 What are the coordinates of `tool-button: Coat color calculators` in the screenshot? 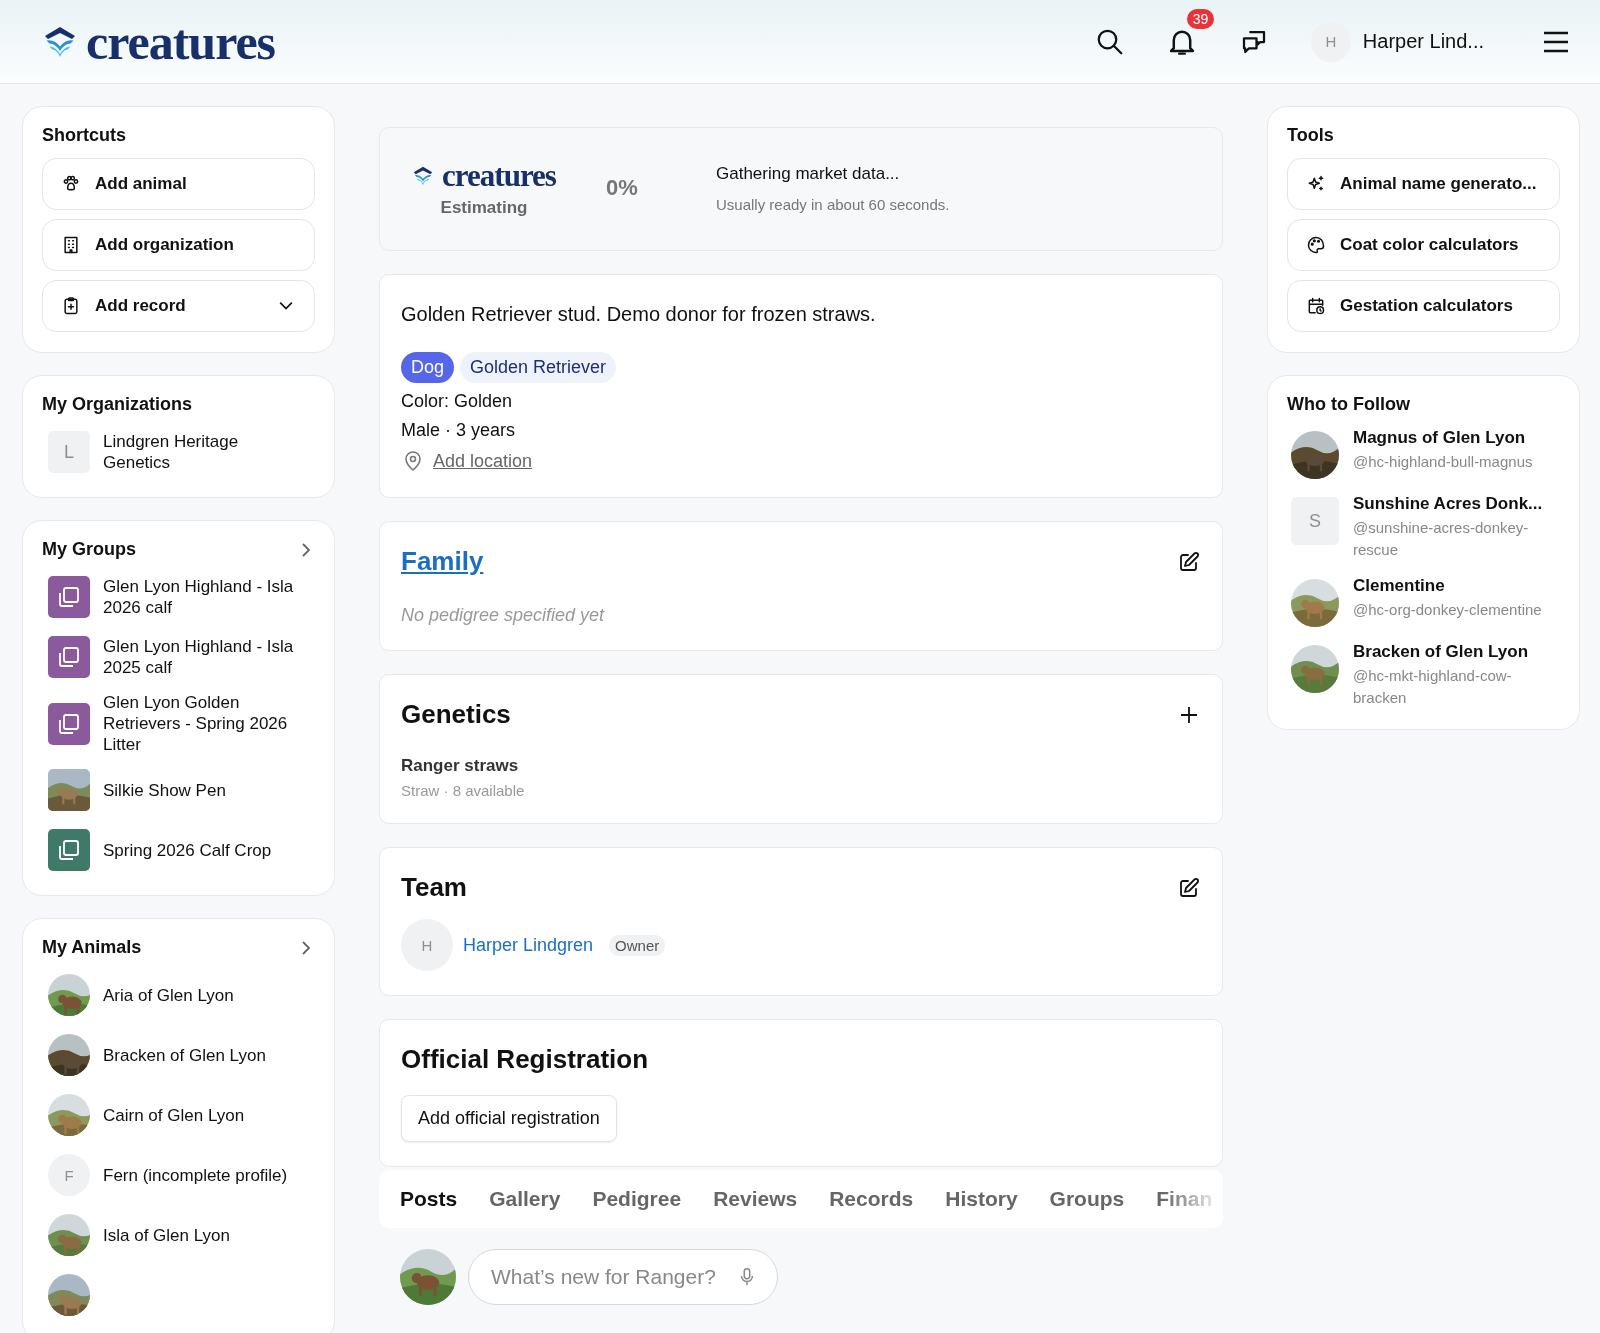 It's located at (1423, 245).